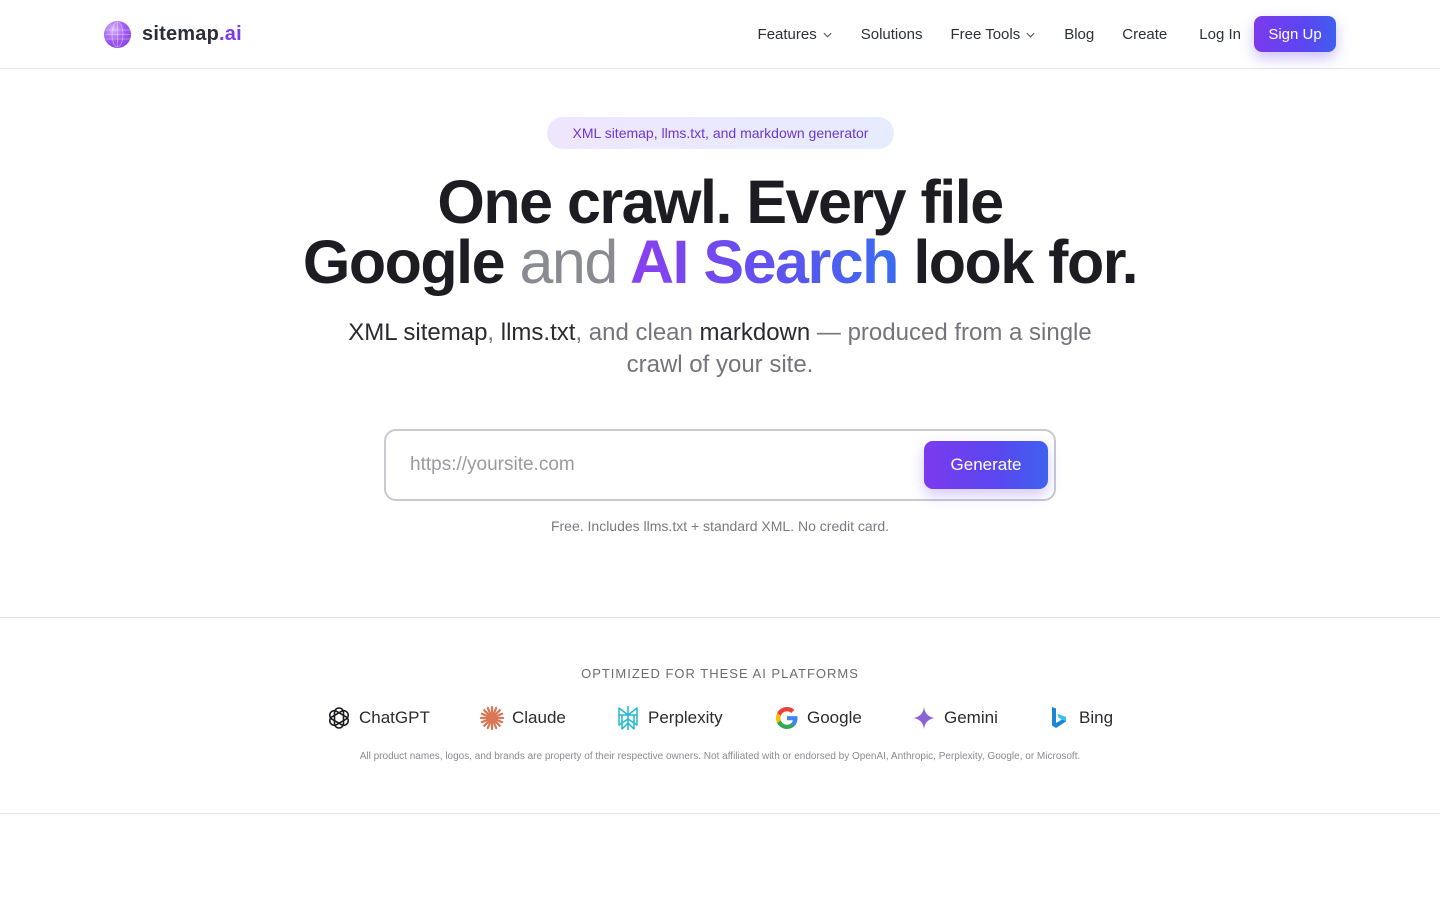 The width and height of the screenshot is (1440, 900). I want to click on headline-line-1: One crawl. Every file, so click(720, 202).